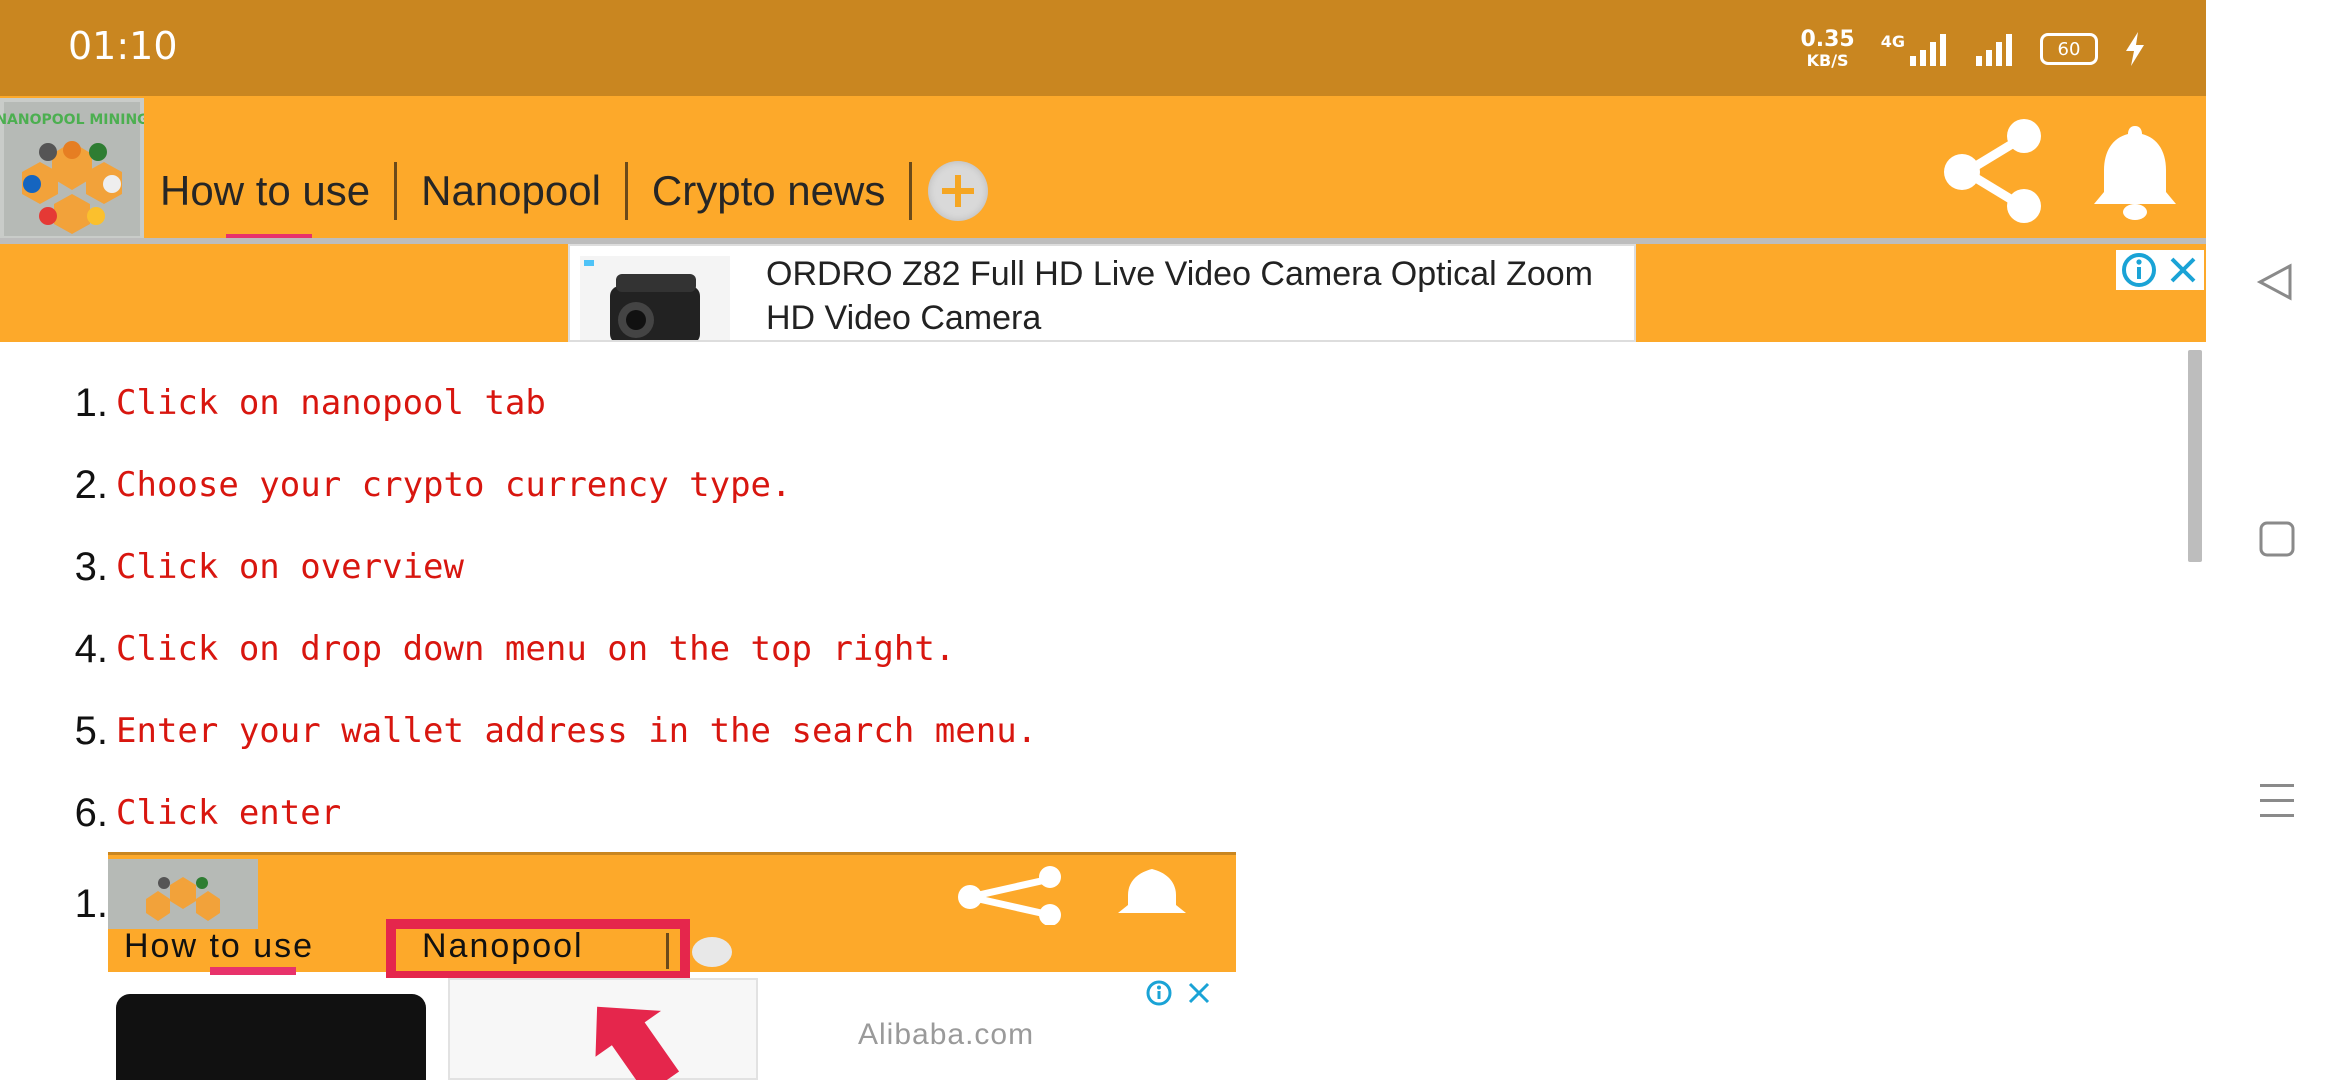 This screenshot has height=1080, width=2340. What do you see at coordinates (454, 485) in the screenshot?
I see `step-text: Choose your crypto currency type.` at bounding box center [454, 485].